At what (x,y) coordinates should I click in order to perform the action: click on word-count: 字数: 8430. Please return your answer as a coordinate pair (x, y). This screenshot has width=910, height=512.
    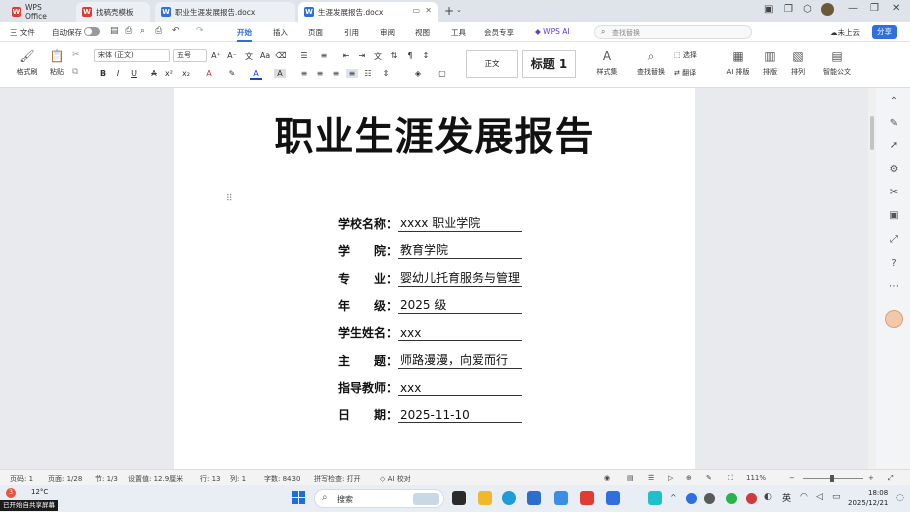
    Looking at the image, I should click on (282, 479).